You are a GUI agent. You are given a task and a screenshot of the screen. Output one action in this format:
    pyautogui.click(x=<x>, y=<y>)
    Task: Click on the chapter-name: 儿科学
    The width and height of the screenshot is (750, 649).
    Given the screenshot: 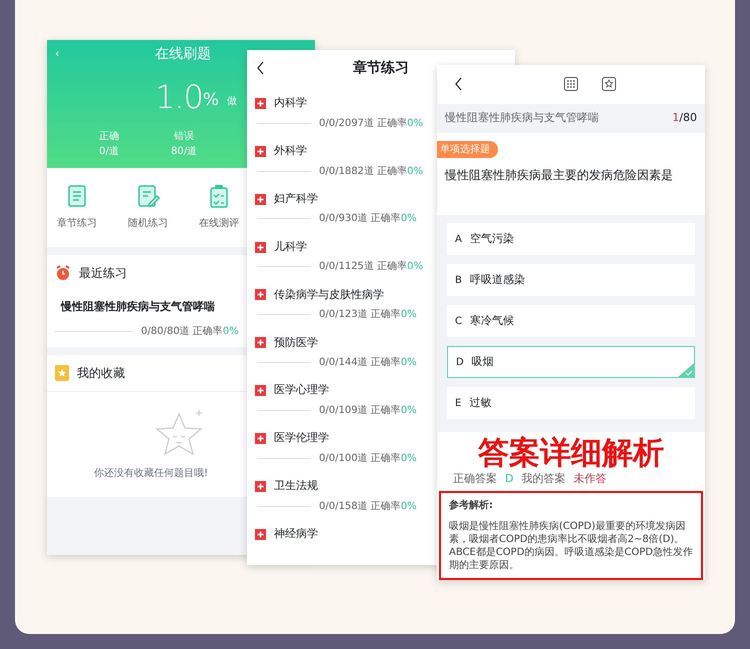 What is the action you would take?
    pyautogui.click(x=290, y=246)
    